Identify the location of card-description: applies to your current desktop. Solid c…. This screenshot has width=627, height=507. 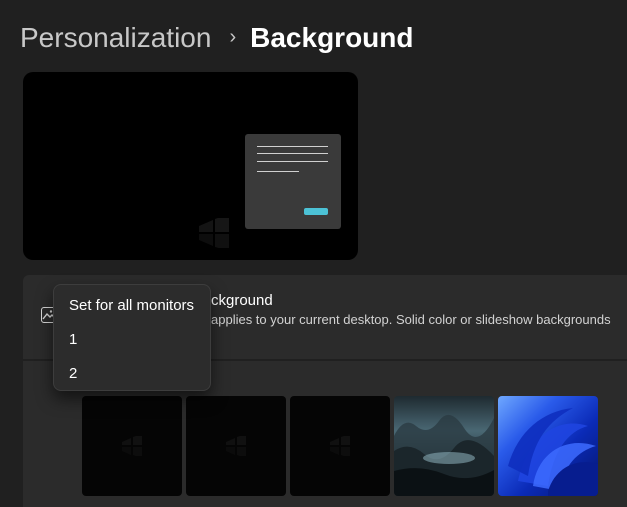
(411, 319).